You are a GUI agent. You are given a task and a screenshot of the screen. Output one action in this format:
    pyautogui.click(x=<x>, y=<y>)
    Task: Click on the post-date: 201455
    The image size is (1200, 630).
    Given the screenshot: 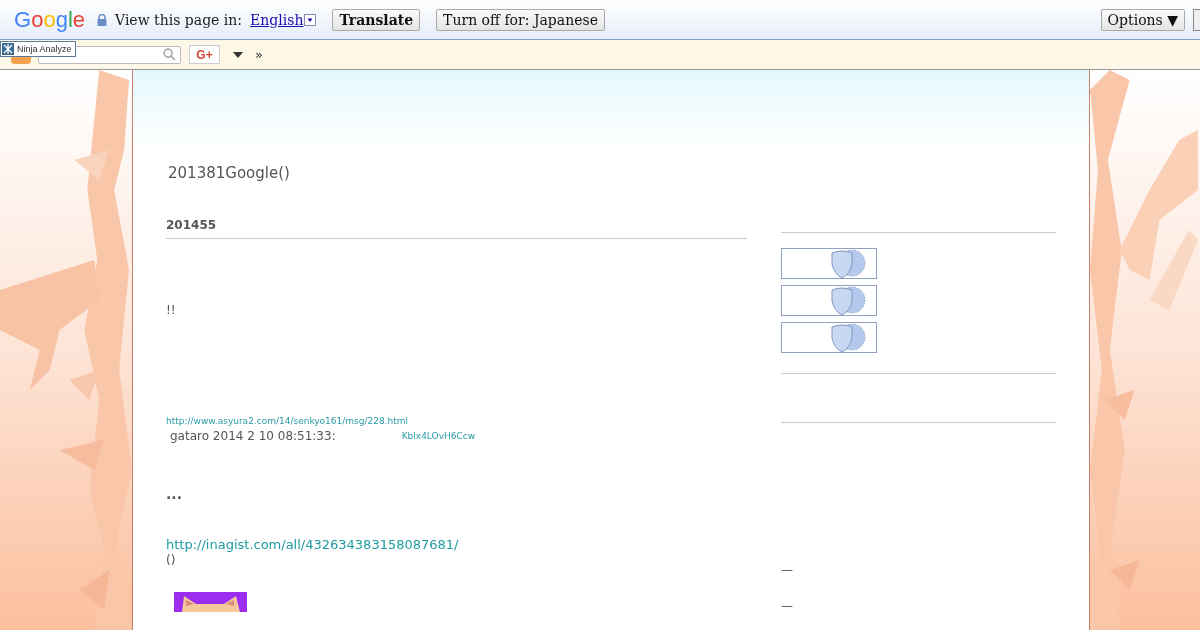 What is the action you would take?
    pyautogui.click(x=456, y=228)
    